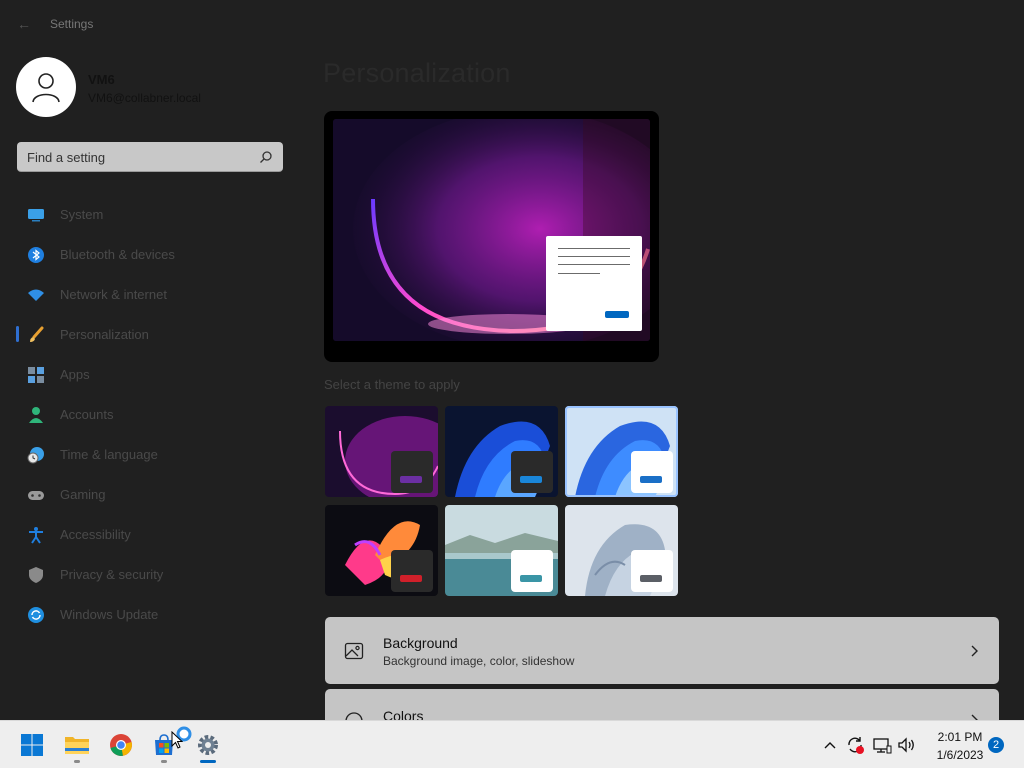 The image size is (1024, 768). I want to click on preview-button, so click(617, 314).